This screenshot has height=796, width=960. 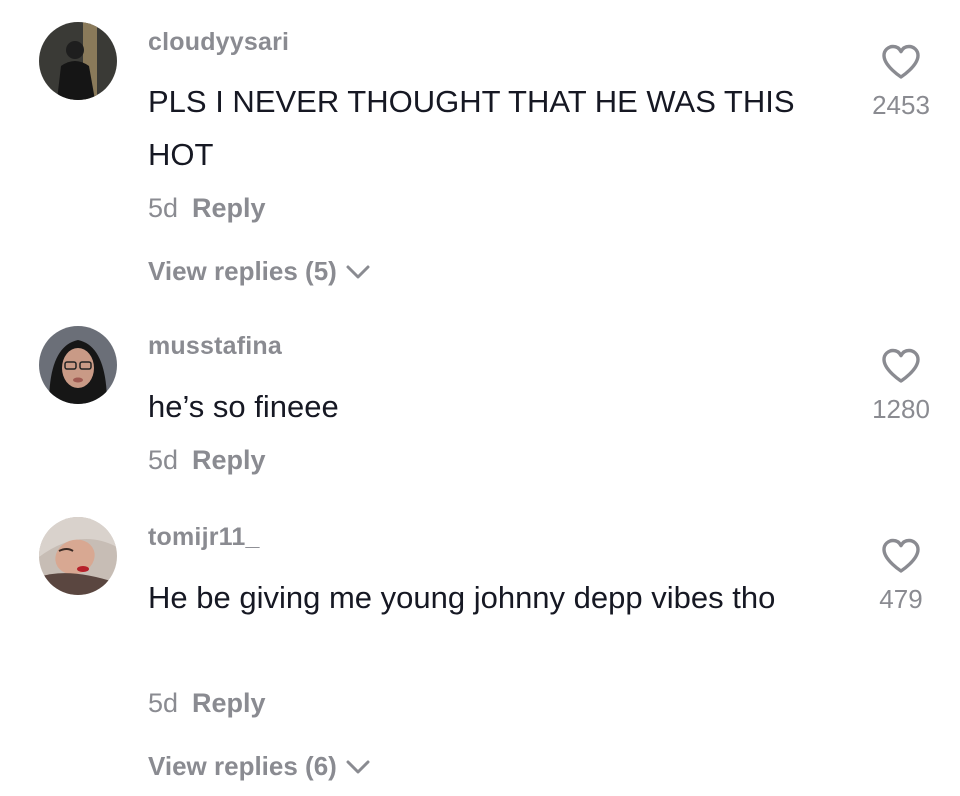 I want to click on like-count: 1280, so click(x=901, y=409).